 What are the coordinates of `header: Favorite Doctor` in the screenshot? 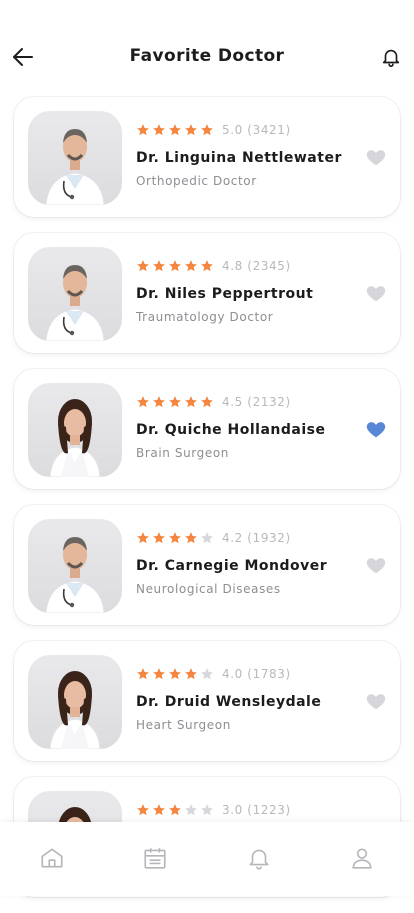 It's located at (207, 50).